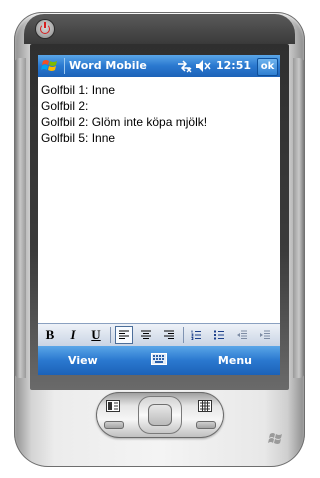 The width and height of the screenshot is (320, 478). What do you see at coordinates (64, 66) in the screenshot?
I see `title-separator` at bounding box center [64, 66].